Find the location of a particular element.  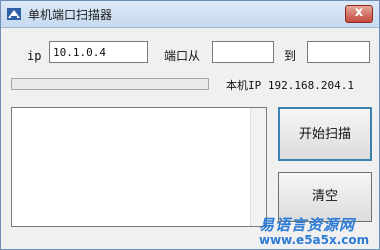

watermark-site-name: 易语言资源网 is located at coordinates (307, 225).